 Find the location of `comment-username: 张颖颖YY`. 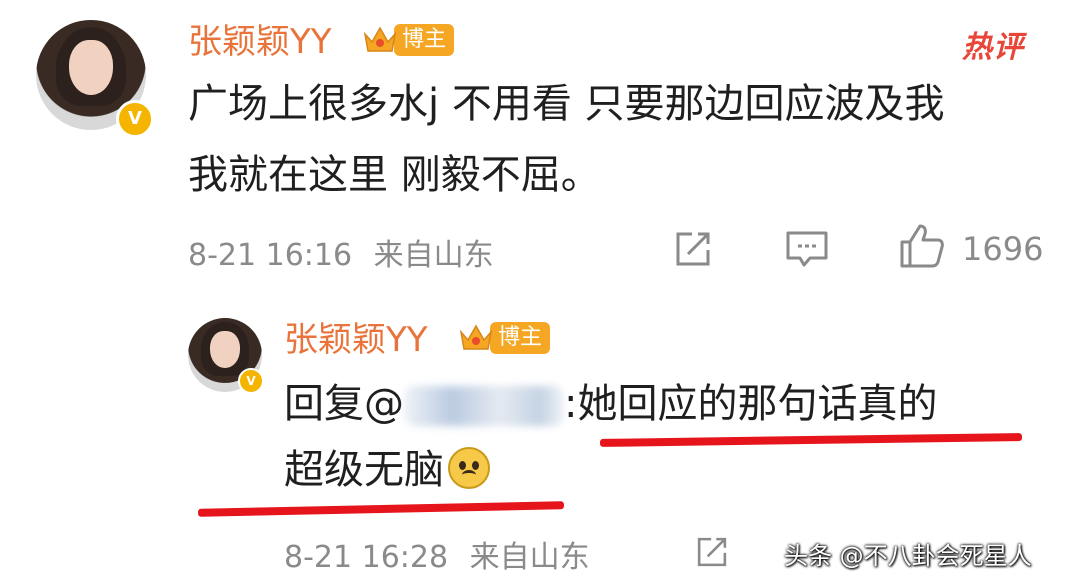

comment-username: 张颖颖YY is located at coordinates (260, 42).